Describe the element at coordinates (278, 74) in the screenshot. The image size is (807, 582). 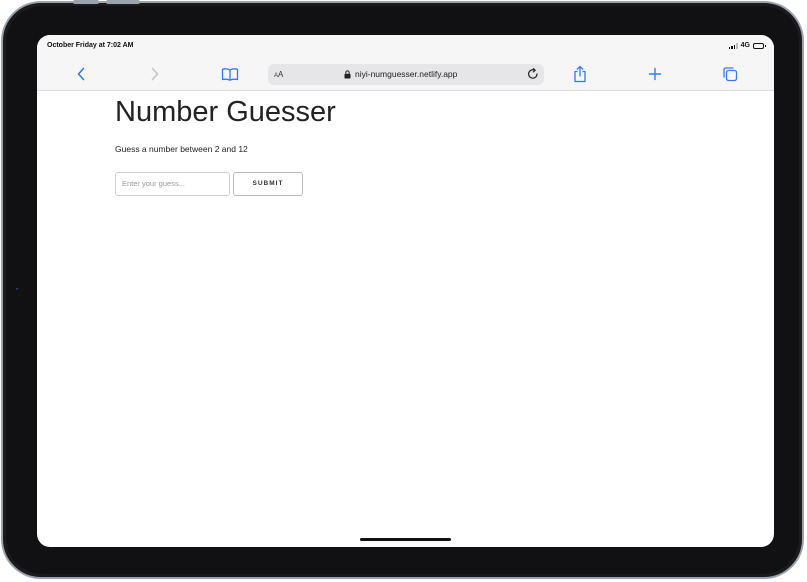
I see `reader-options-button: AA` at that location.